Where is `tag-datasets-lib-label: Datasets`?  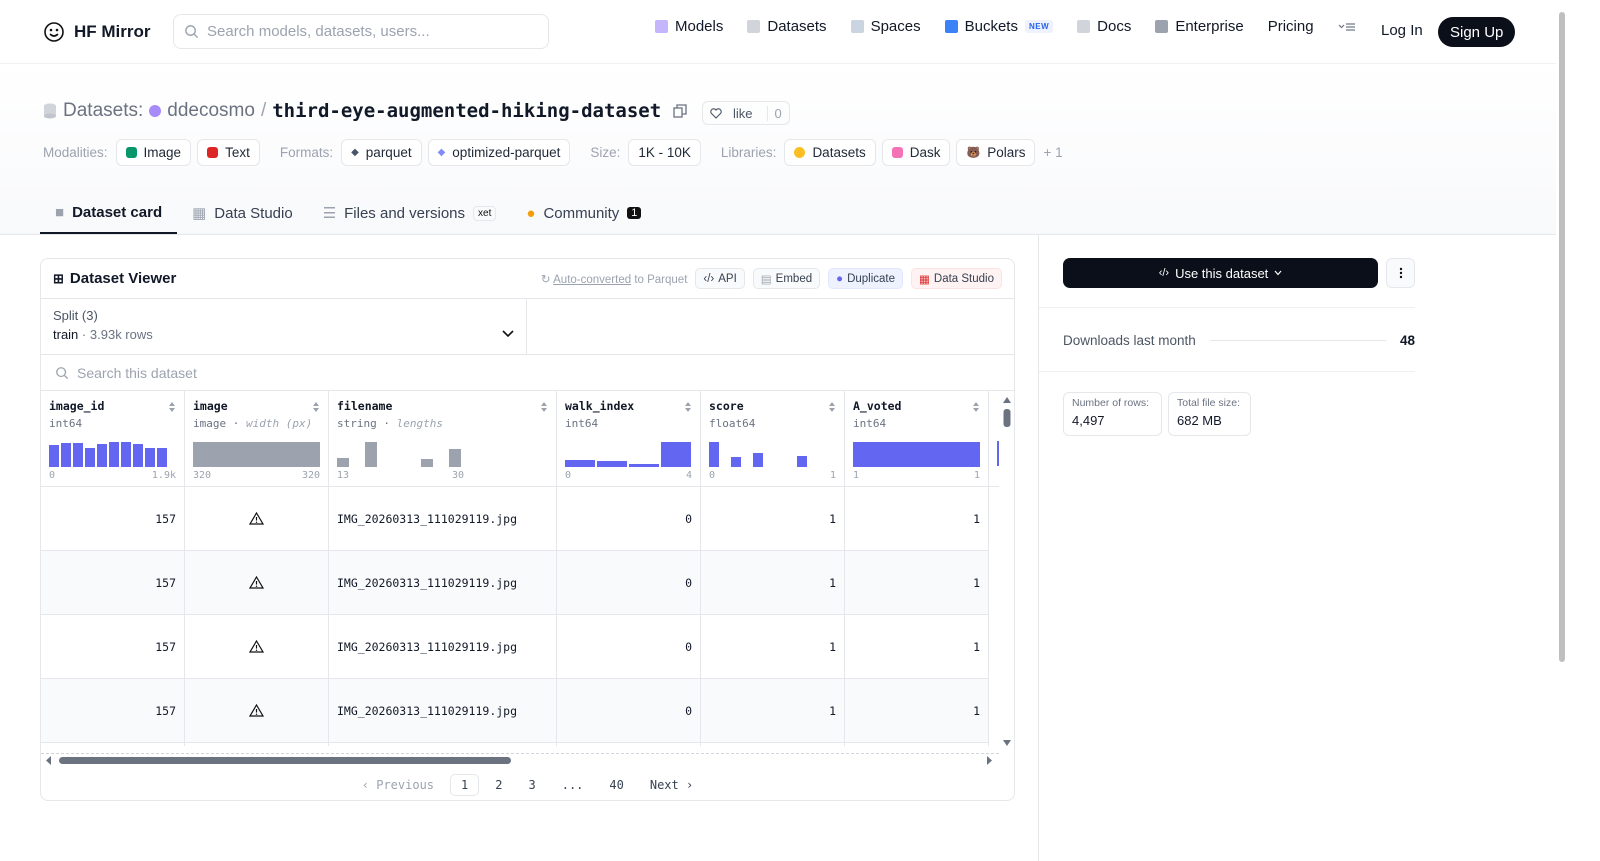
tag-datasets-lib-label: Datasets is located at coordinates (839, 152).